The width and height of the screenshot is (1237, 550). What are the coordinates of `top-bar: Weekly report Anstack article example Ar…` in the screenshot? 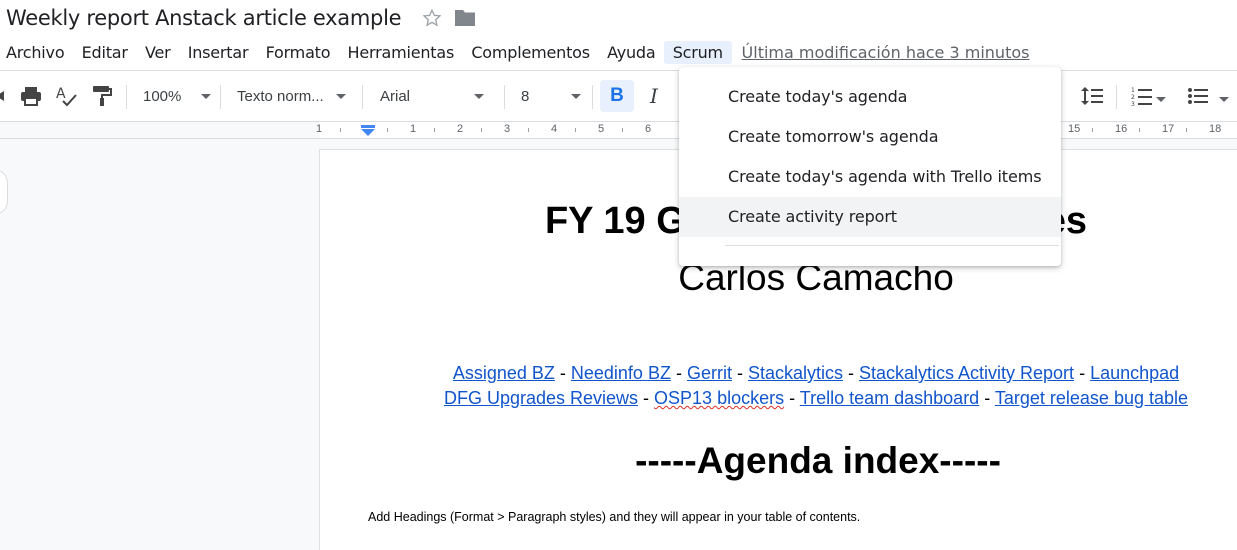 It's located at (618, 35).